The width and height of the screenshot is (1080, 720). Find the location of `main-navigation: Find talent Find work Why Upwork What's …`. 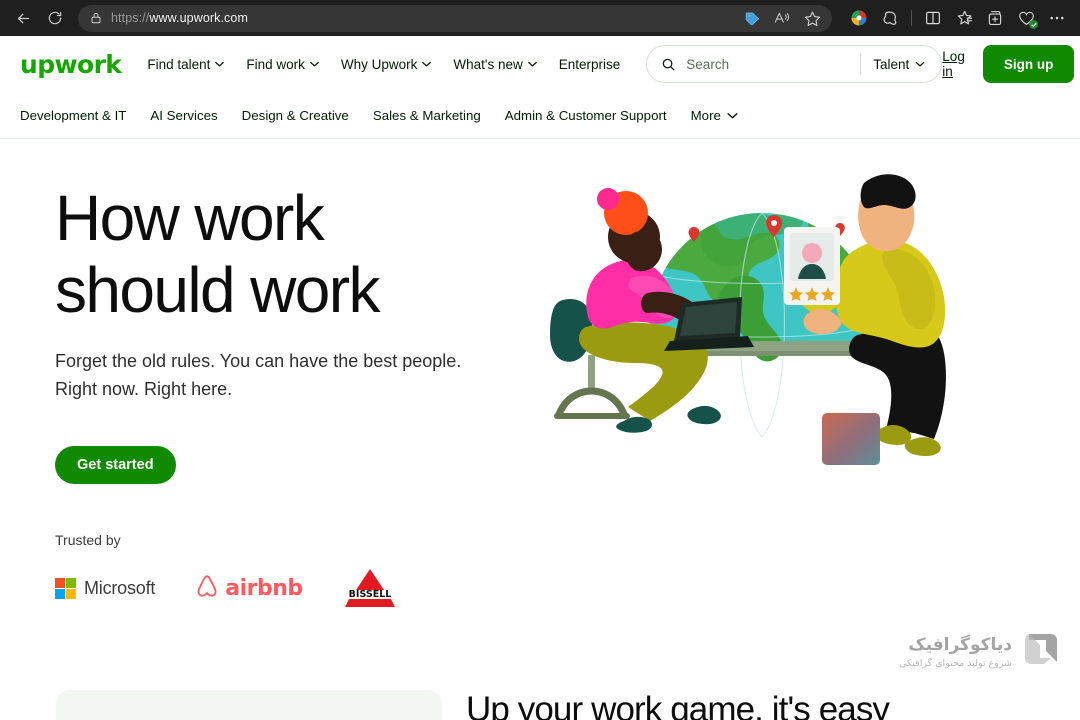

main-navigation: Find talent Find work Why Upwork What's … is located at coordinates (383, 64).